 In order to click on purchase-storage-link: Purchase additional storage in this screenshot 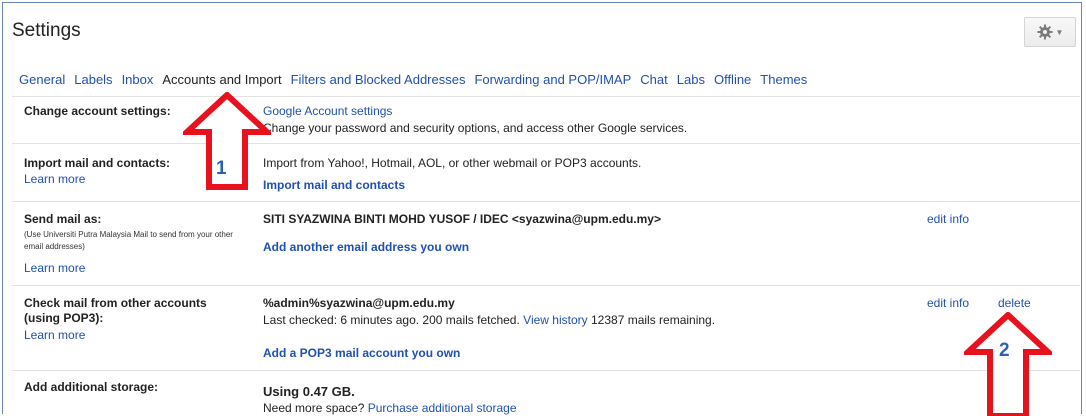, I will do `click(442, 408)`.